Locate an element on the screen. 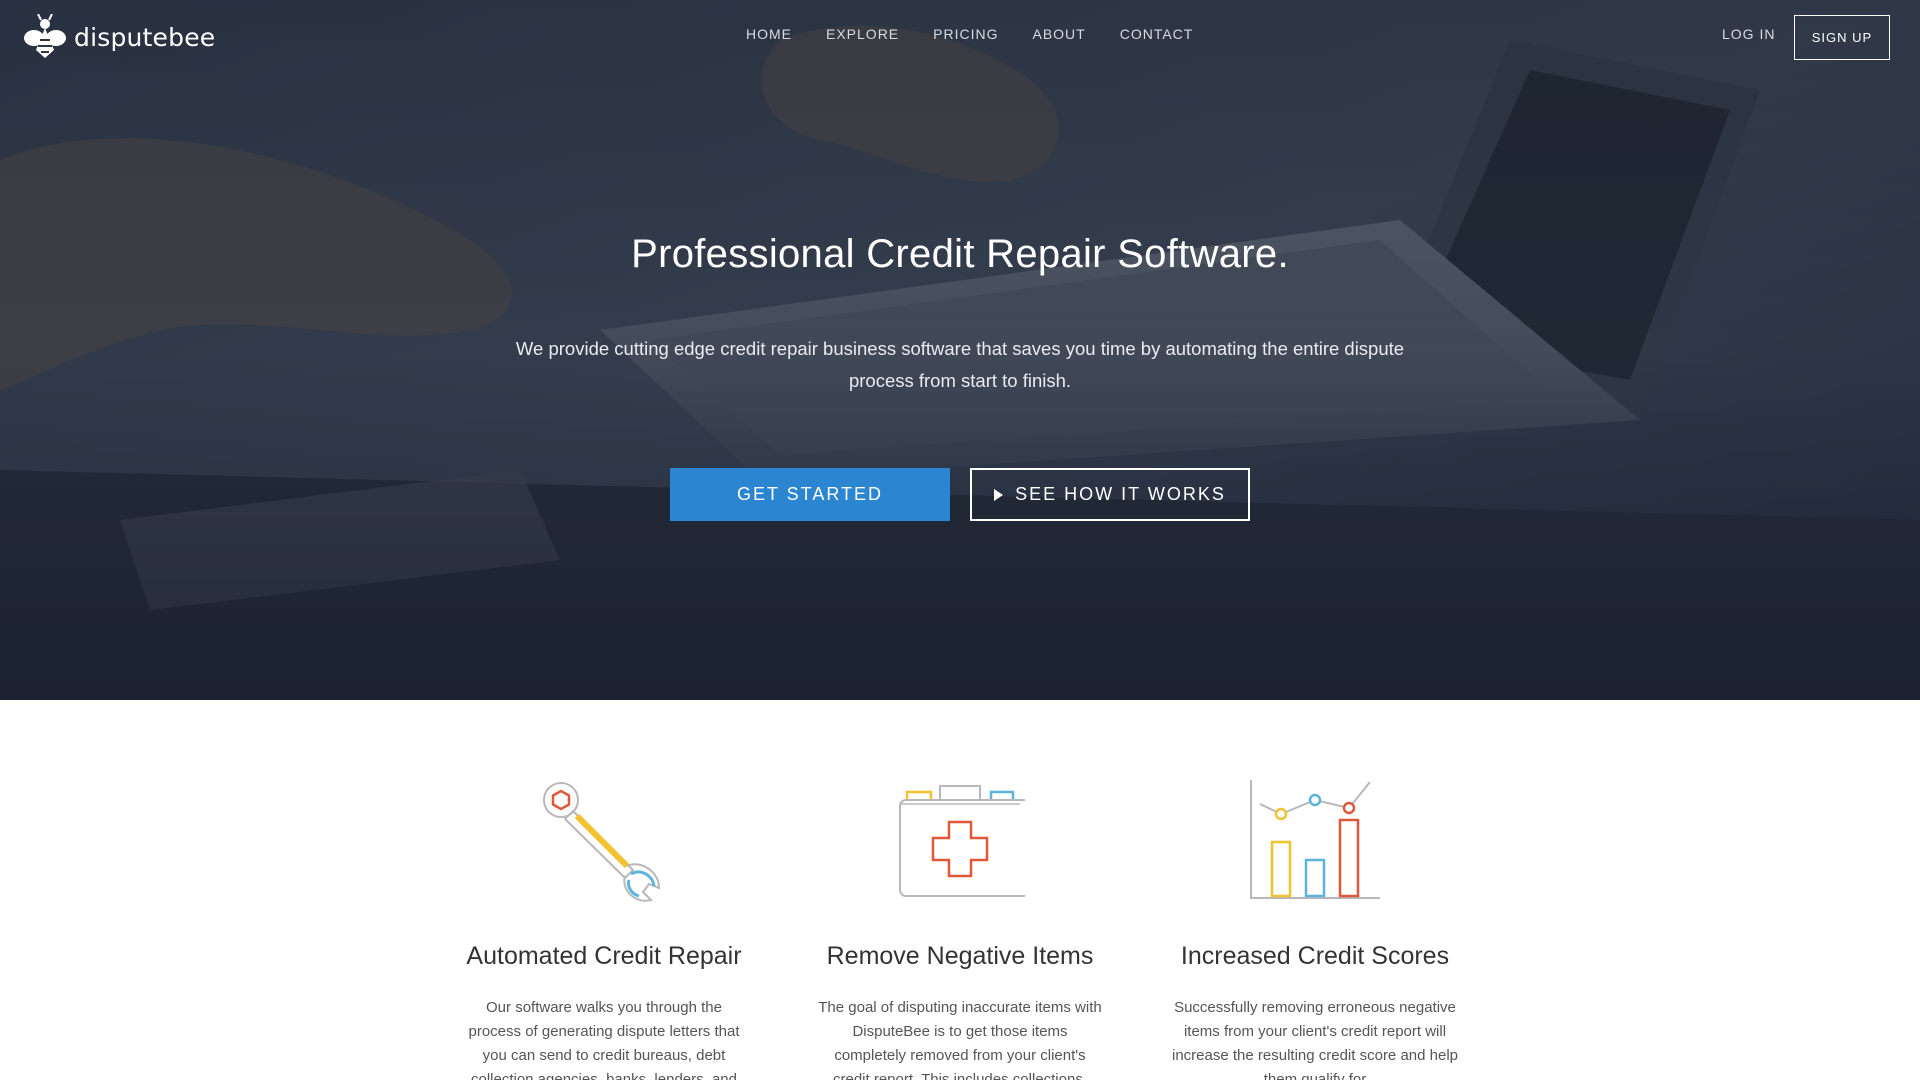  hero-title: Professional Credit Repair Software. is located at coordinates (960, 254).